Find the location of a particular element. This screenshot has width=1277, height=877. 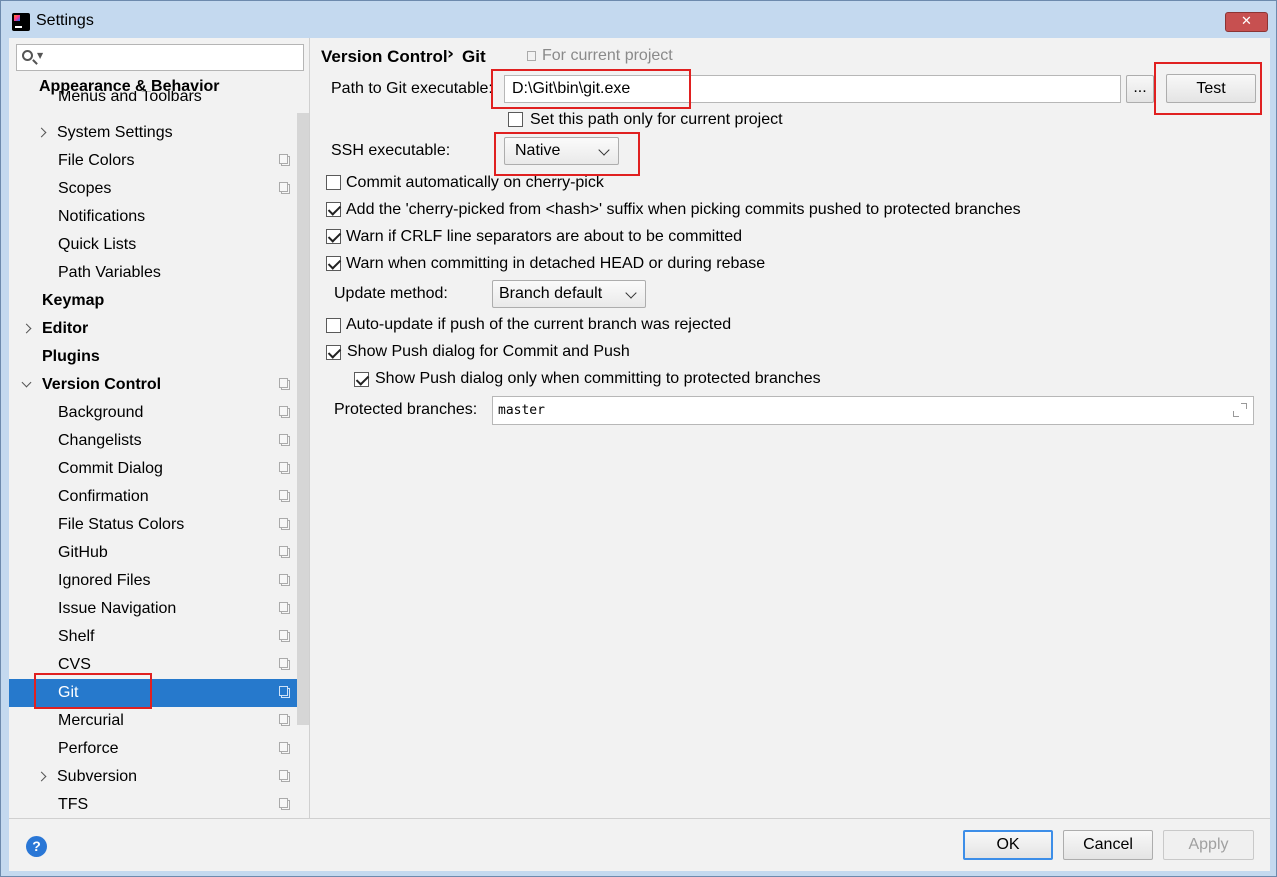

sidebar-item-label: Mercurial is located at coordinates (91, 720).